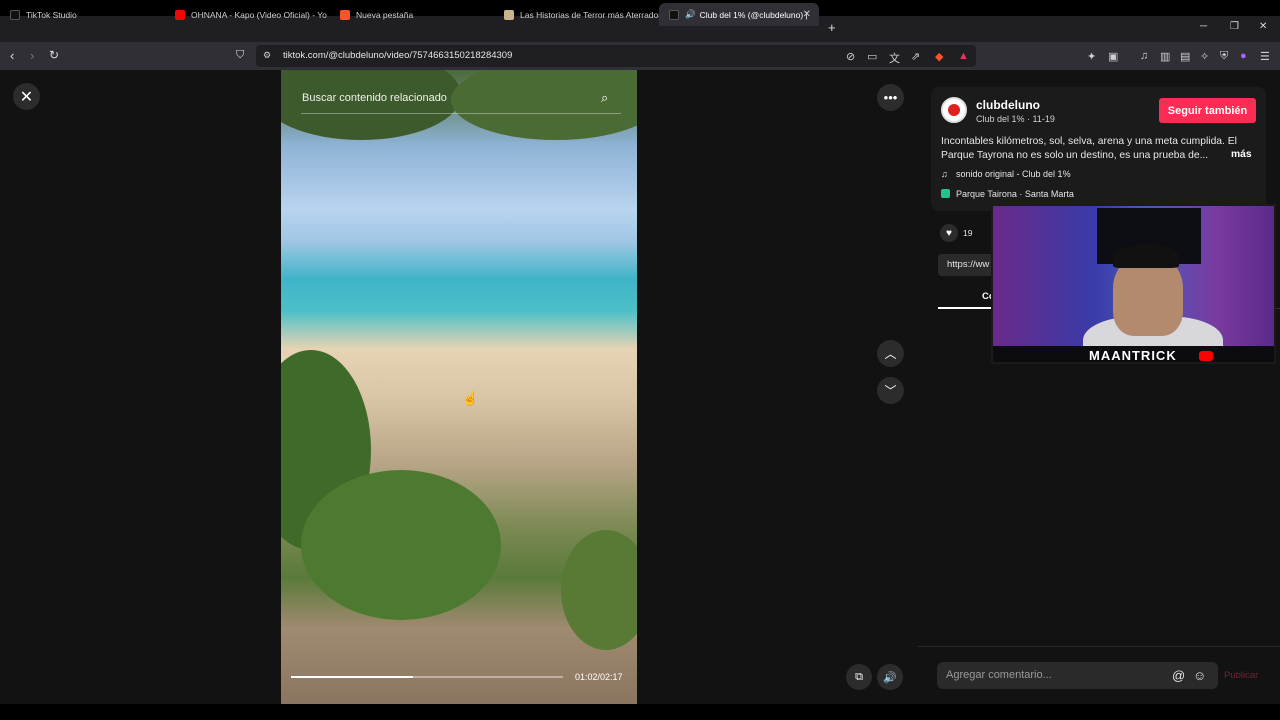 The image size is (1280, 720). What do you see at coordinates (1241, 154) in the screenshot?
I see `more-link: más` at bounding box center [1241, 154].